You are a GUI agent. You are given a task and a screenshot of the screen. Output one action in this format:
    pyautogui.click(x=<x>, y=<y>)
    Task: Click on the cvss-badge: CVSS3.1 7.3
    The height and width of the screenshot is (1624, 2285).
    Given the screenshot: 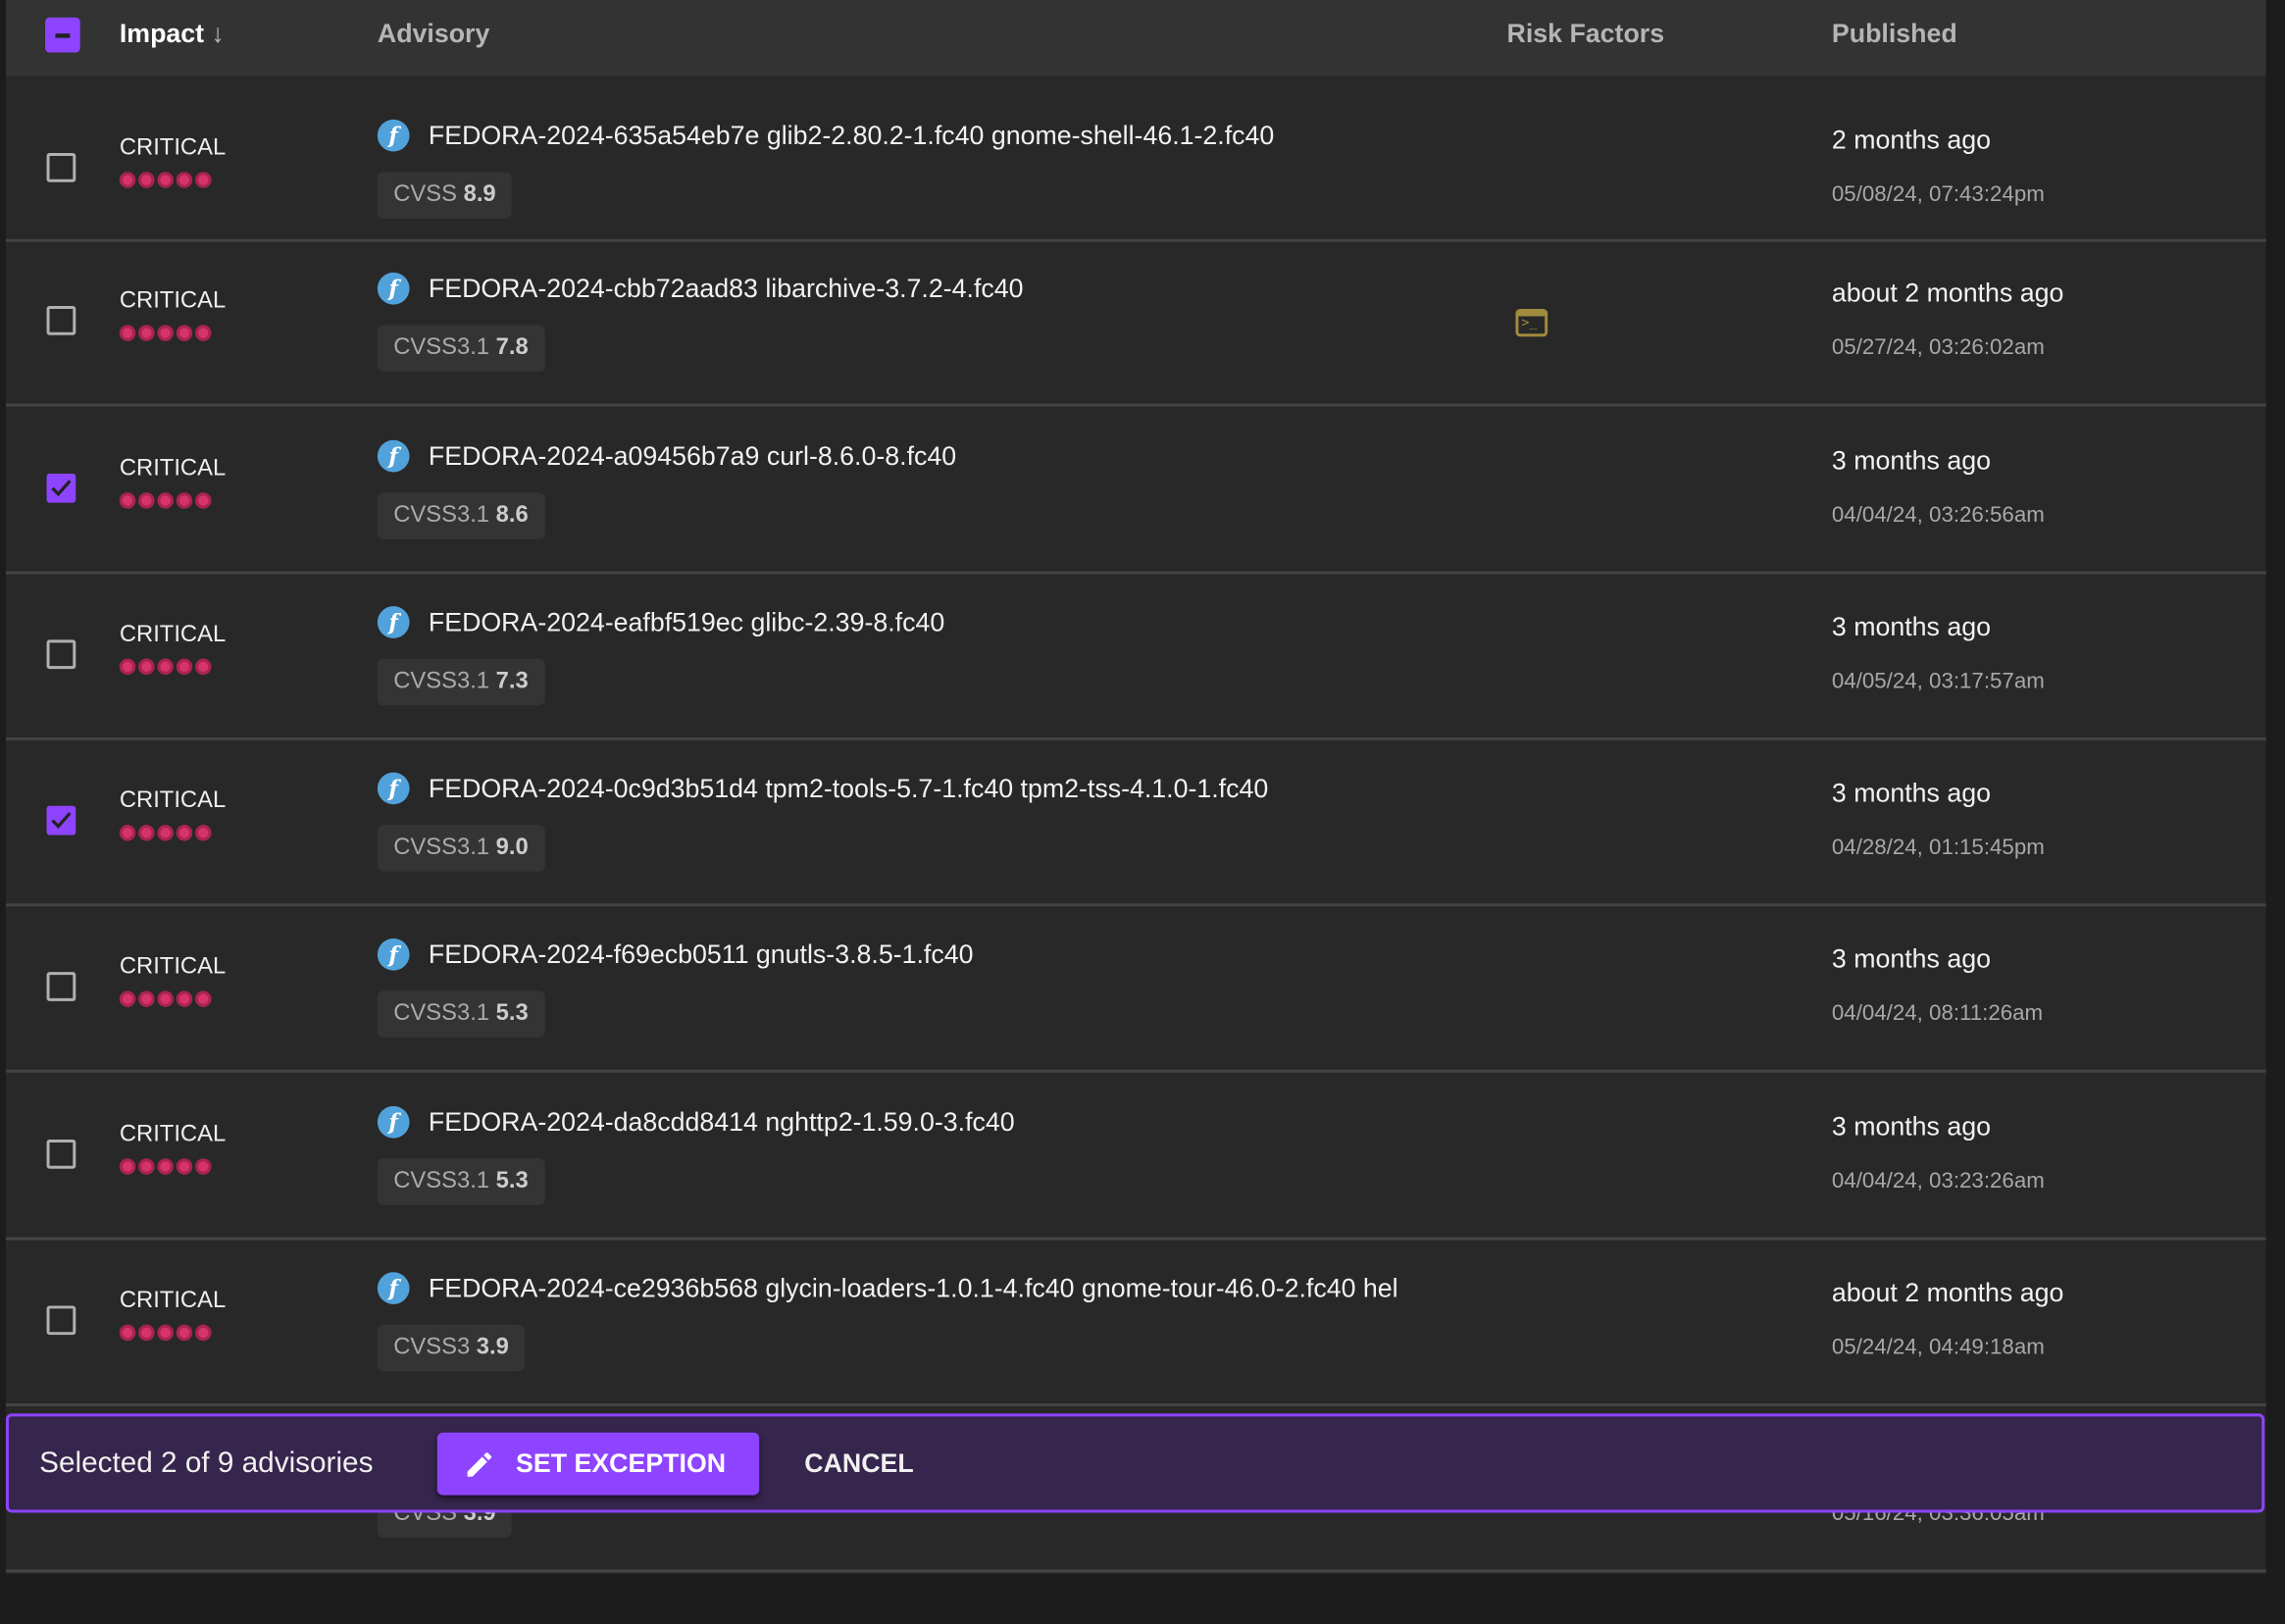 What is the action you would take?
    pyautogui.click(x=461, y=682)
    